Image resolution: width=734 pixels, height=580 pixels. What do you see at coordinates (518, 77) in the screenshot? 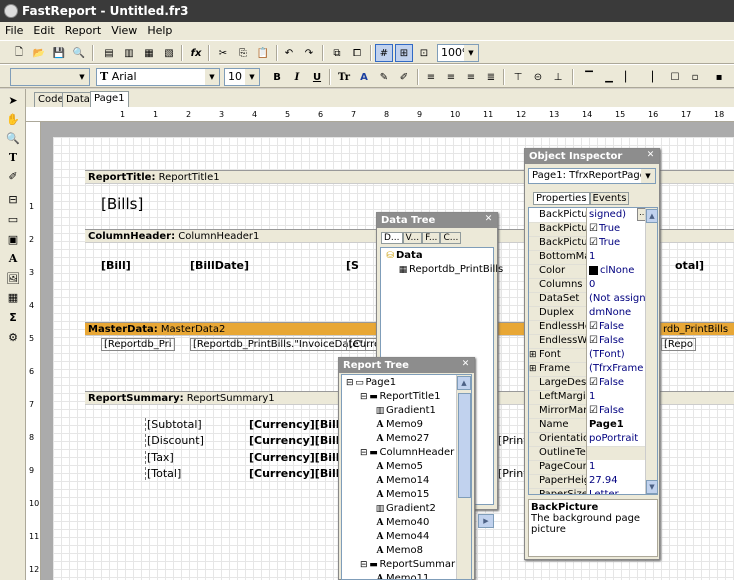
I see `valign-top-icon: ⊤` at bounding box center [518, 77].